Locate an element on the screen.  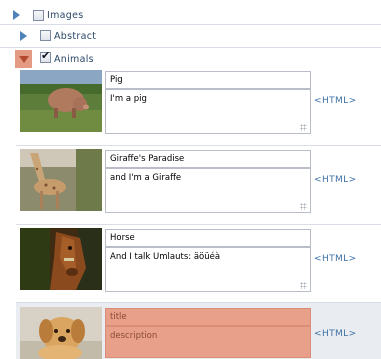
tree-node-label: Abstract is located at coordinates (75, 36).